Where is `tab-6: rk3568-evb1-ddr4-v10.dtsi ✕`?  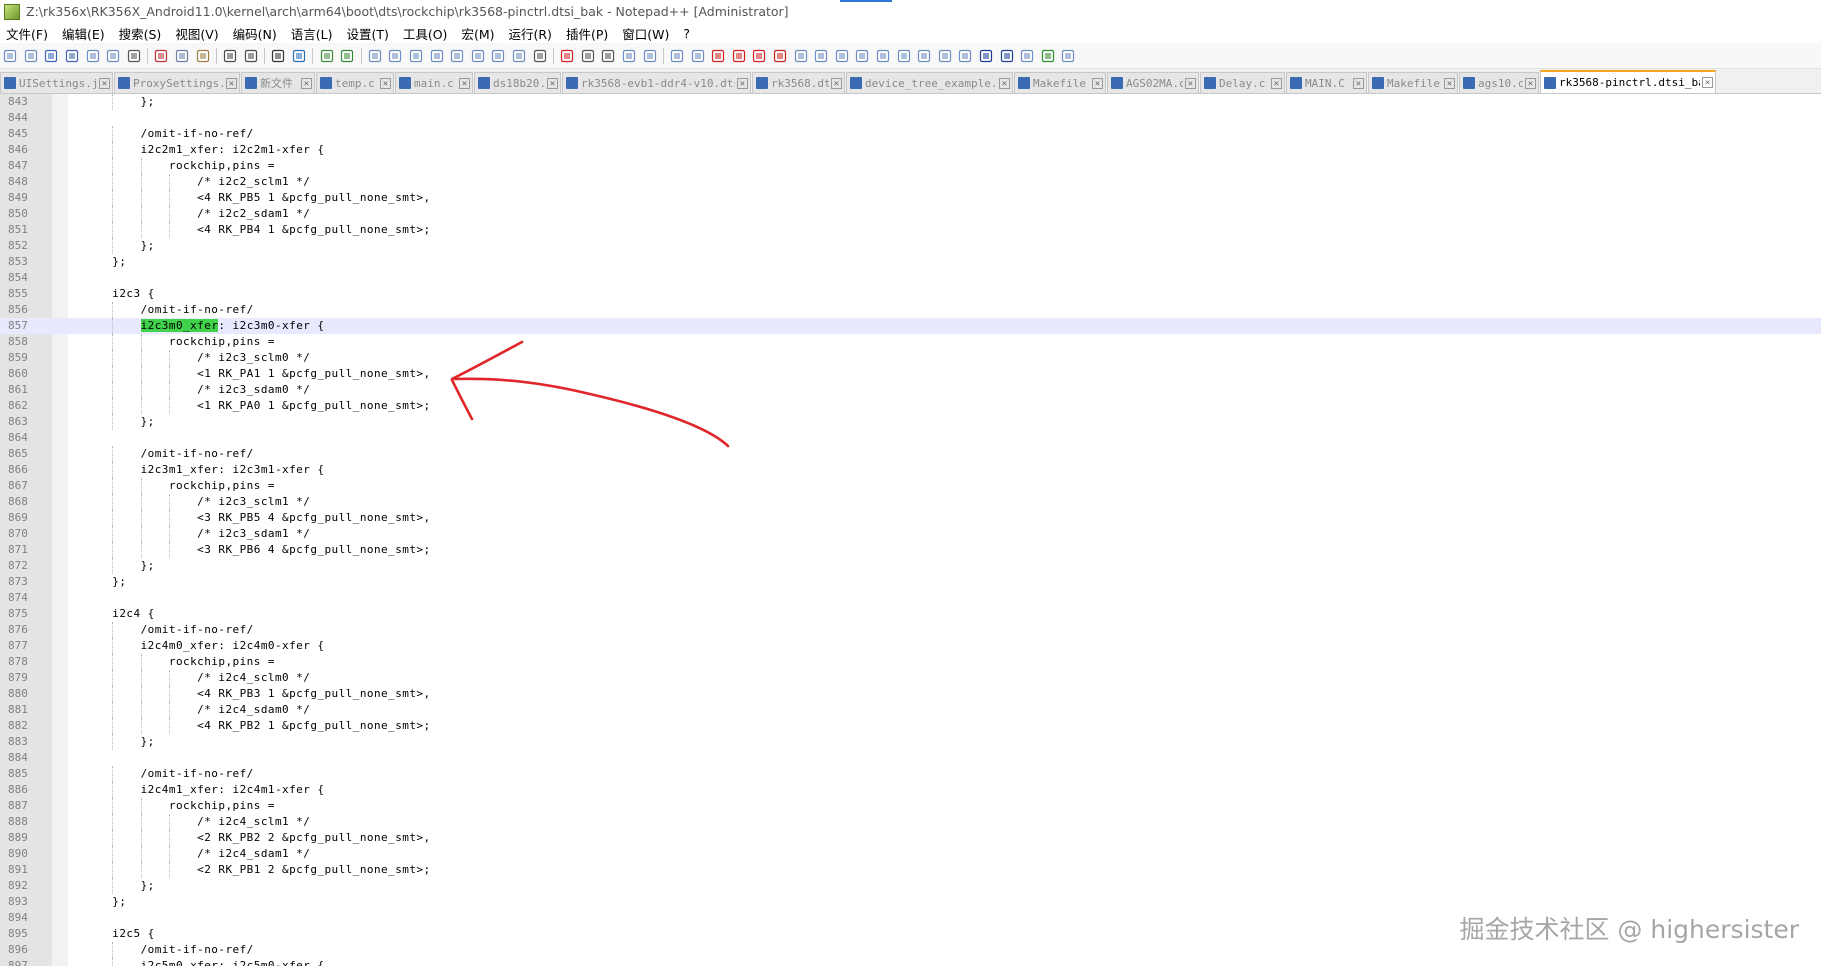
tab-6: rk3568-evb1-ddr4-v10.dtsi ✕ is located at coordinates (656, 82).